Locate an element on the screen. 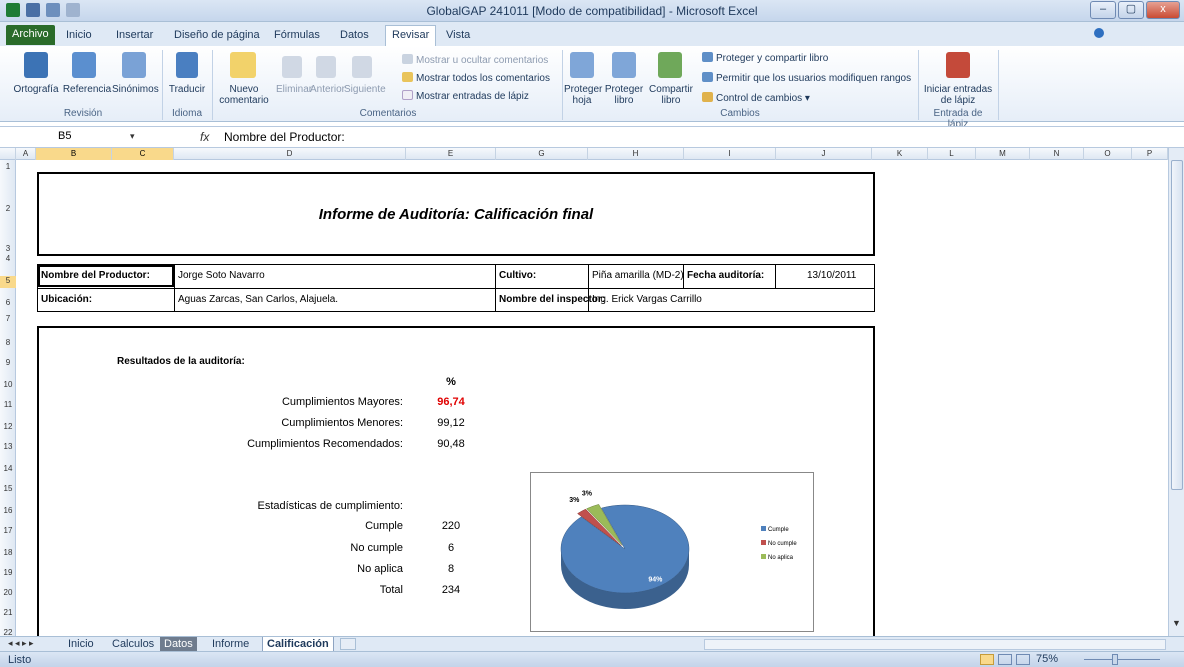  mostrar-lapiz-button: Mostrar entradas de lápiz is located at coordinates (465, 96).